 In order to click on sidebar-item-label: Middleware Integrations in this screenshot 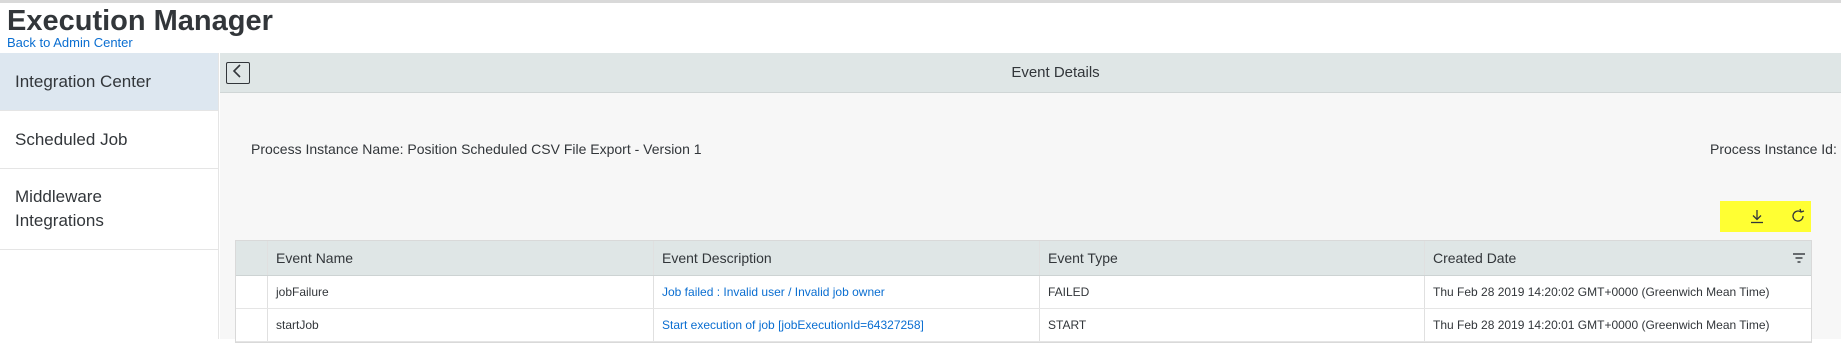, I will do `click(59, 208)`.